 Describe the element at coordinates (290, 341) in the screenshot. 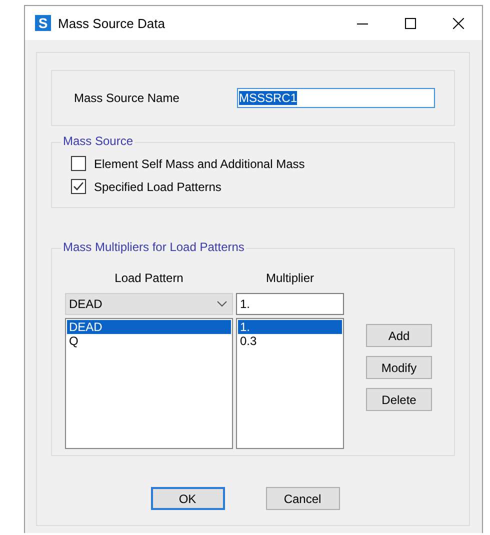

I see `list-item: 0.3` at that location.